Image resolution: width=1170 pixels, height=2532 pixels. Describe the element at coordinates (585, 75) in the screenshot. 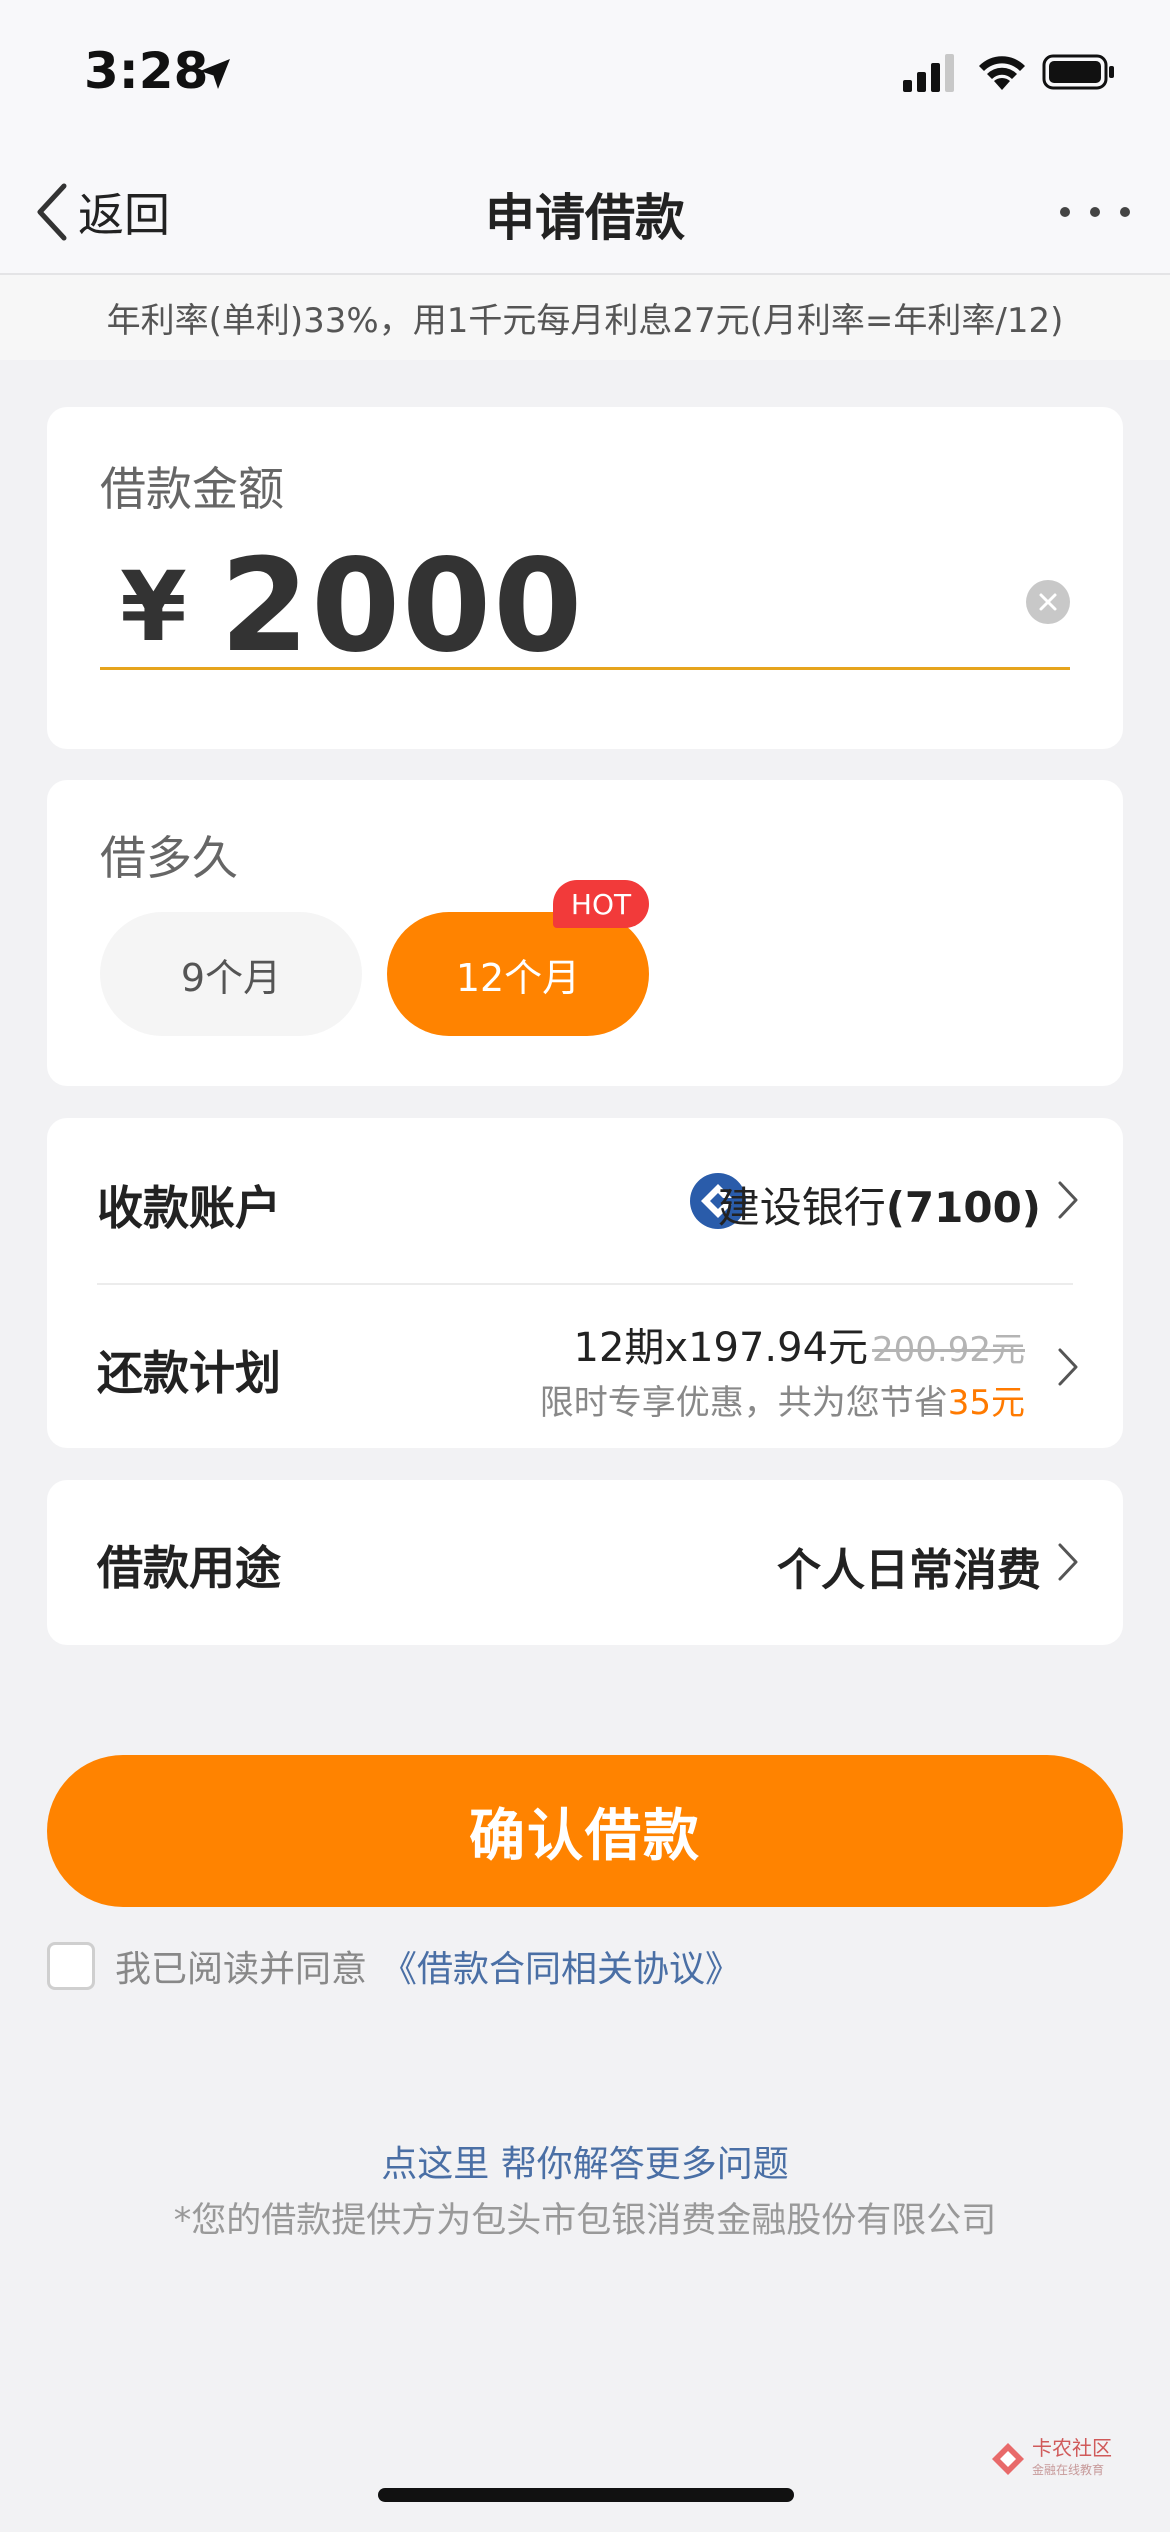

I see `status-bar: 3:28` at that location.